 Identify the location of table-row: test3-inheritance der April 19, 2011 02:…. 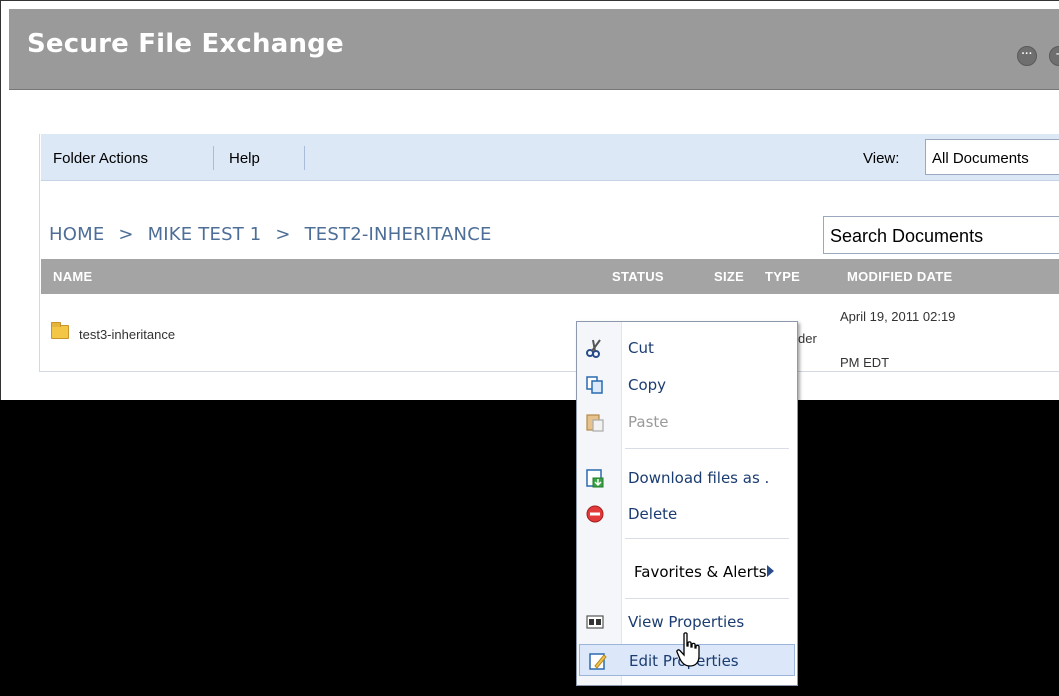
(550, 333).